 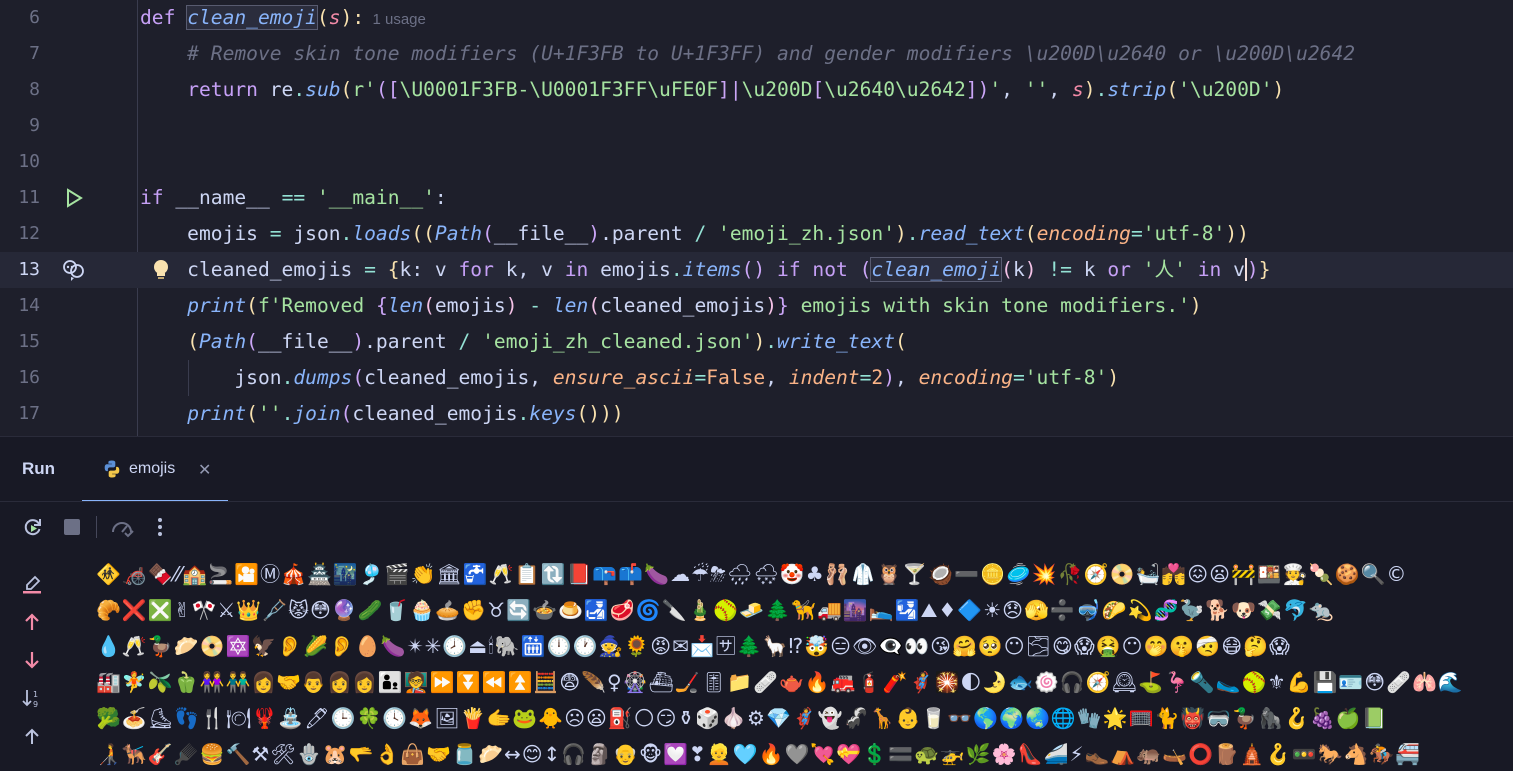 I want to click on code-token: in, so click(x=1215, y=269).